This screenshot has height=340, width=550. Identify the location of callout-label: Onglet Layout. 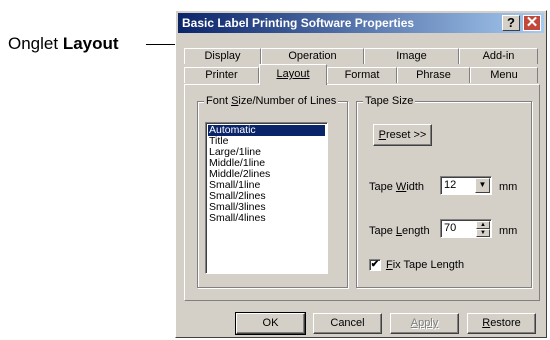
(63, 44).